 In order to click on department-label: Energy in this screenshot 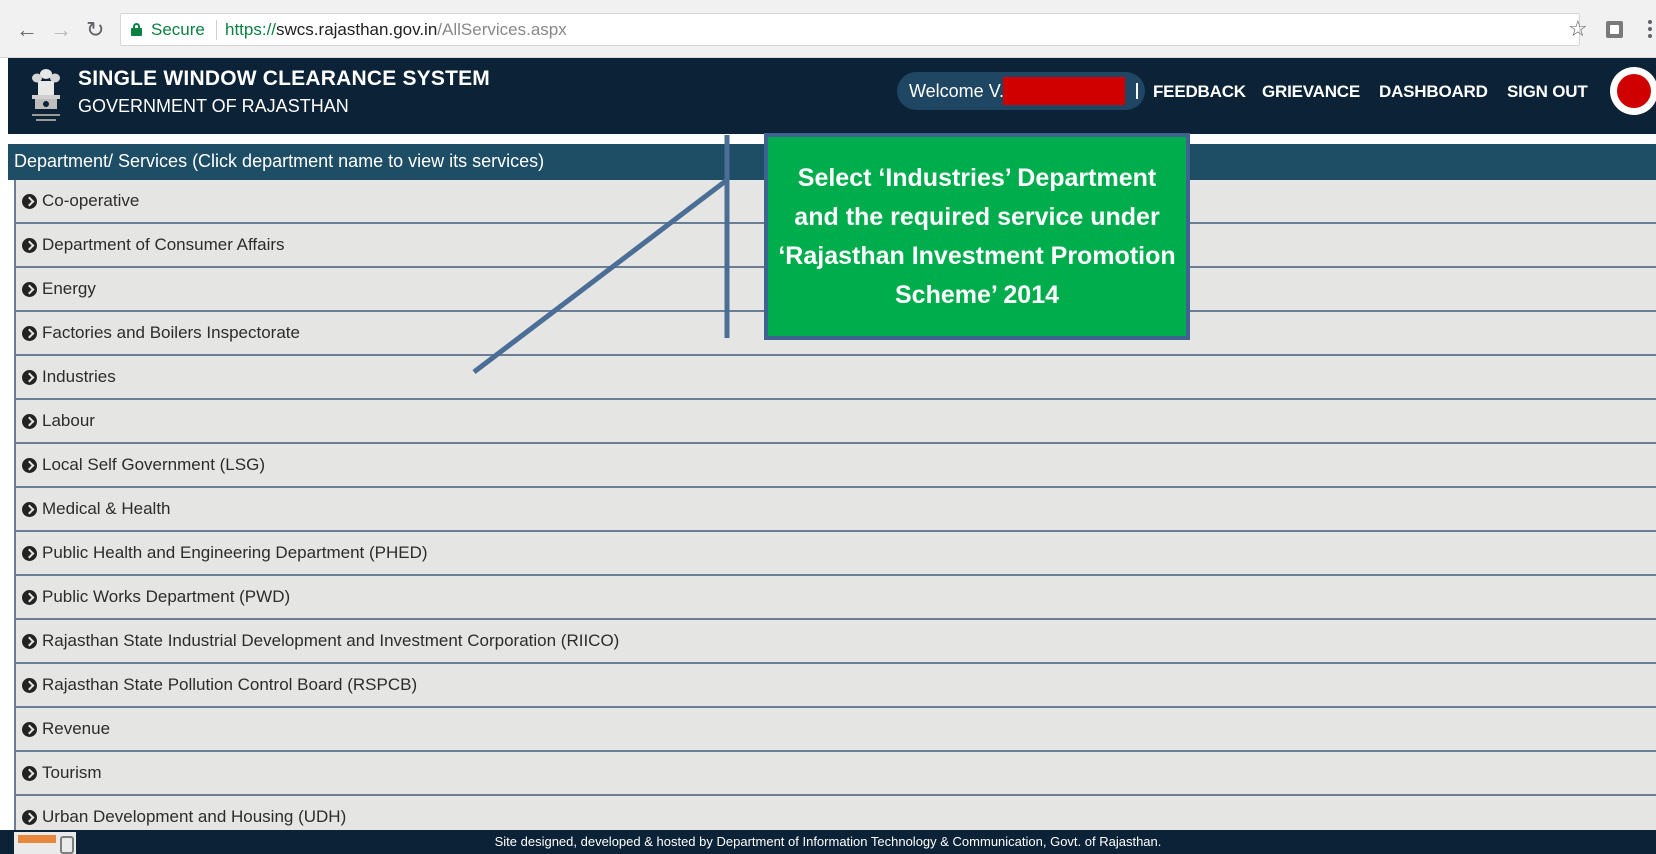, I will do `click(69, 288)`.